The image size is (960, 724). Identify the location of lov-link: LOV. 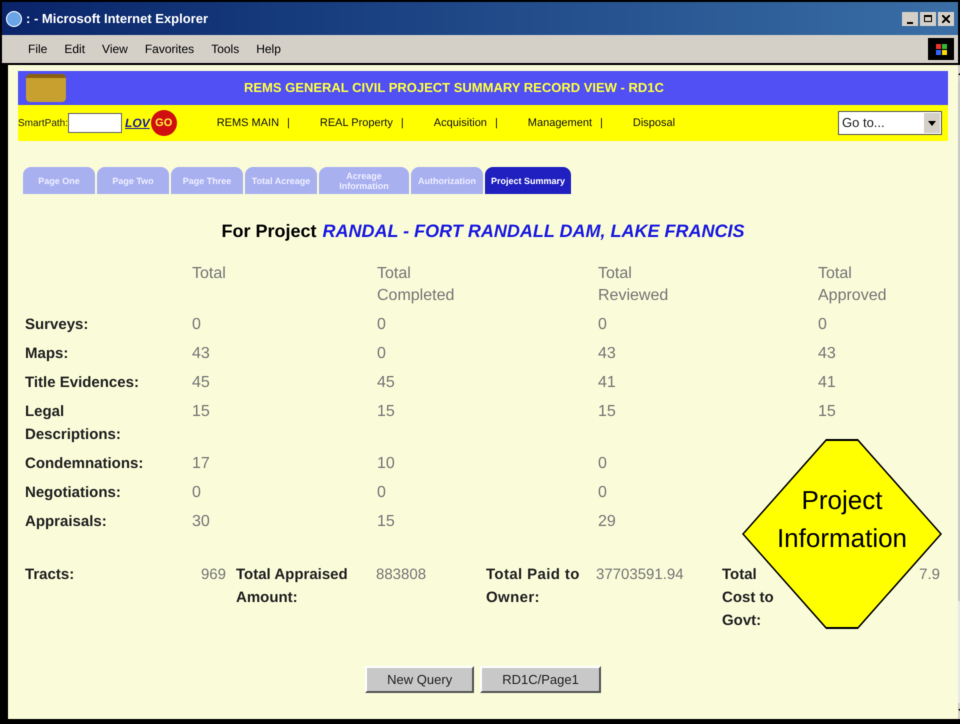
(137, 123).